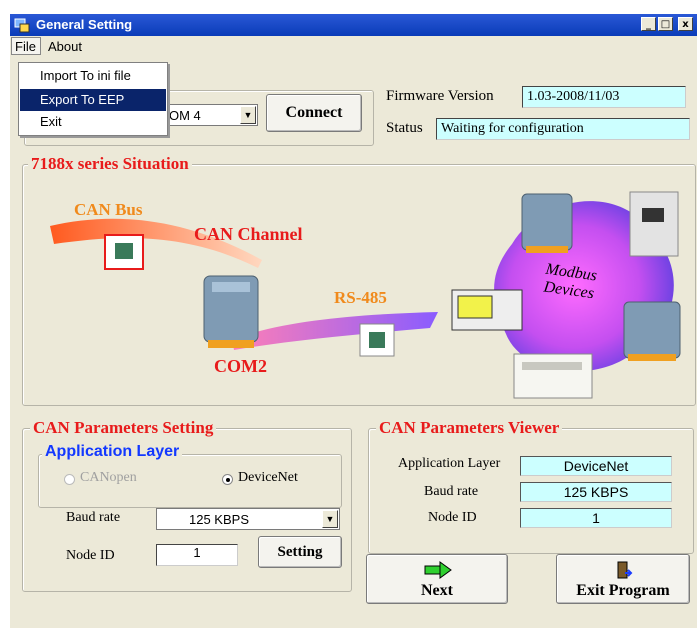  Describe the element at coordinates (300, 552) in the screenshot. I see `setting-button: Setting` at that location.